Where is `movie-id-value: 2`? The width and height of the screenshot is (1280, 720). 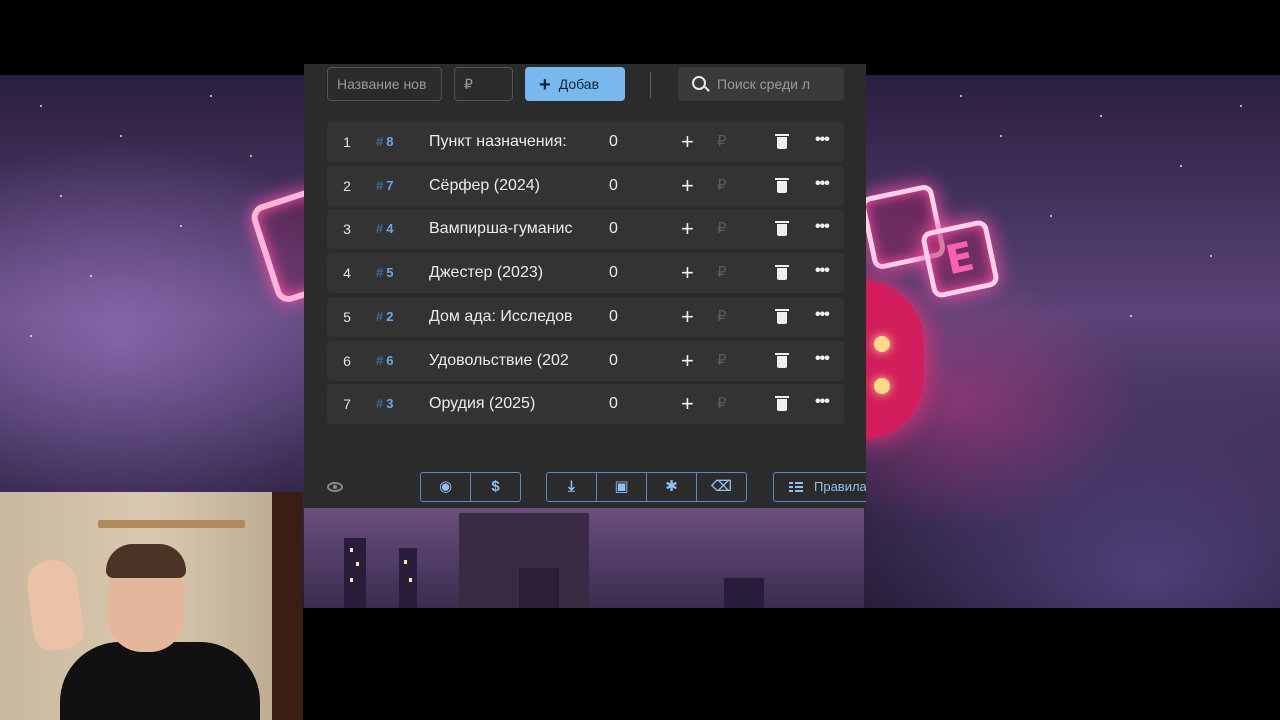 movie-id-value: 2 is located at coordinates (390, 316).